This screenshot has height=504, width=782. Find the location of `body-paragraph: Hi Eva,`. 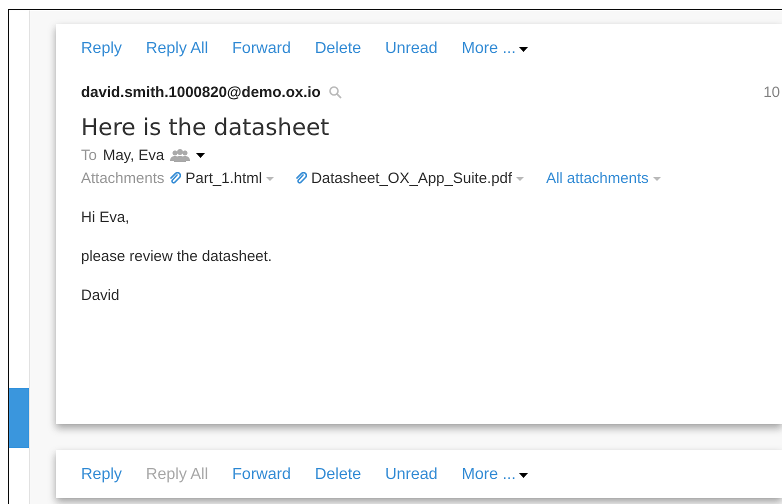

body-paragraph: Hi Eva, is located at coordinates (105, 217).